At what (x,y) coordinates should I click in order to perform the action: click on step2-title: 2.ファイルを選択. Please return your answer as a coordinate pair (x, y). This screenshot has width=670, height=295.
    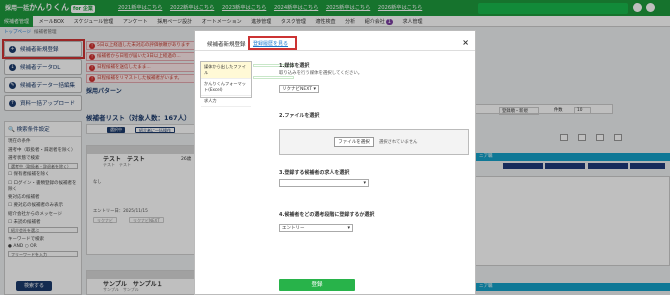
    Looking at the image, I should click on (299, 116).